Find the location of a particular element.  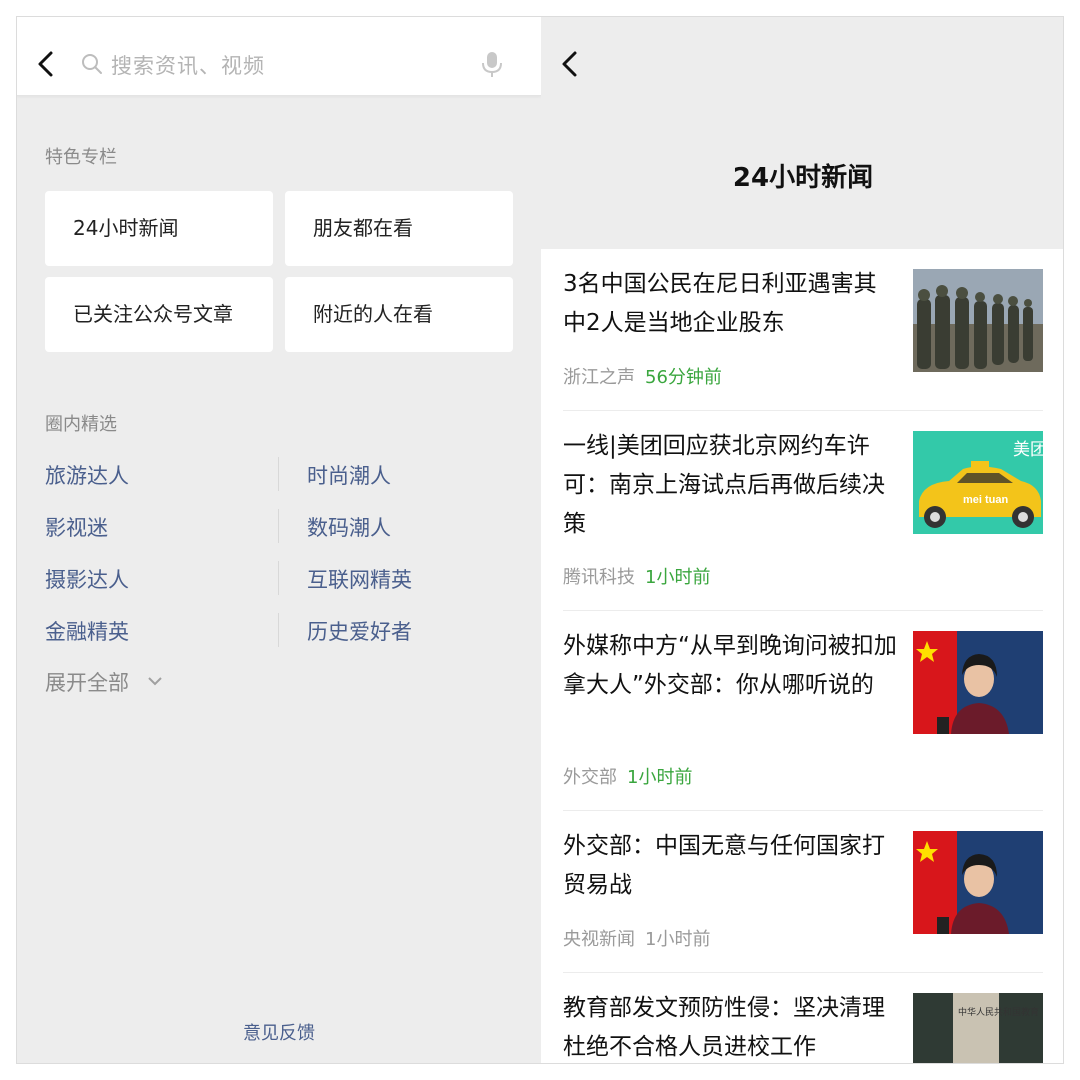

news-meta: 外交部 1小时前 is located at coordinates (627, 776).